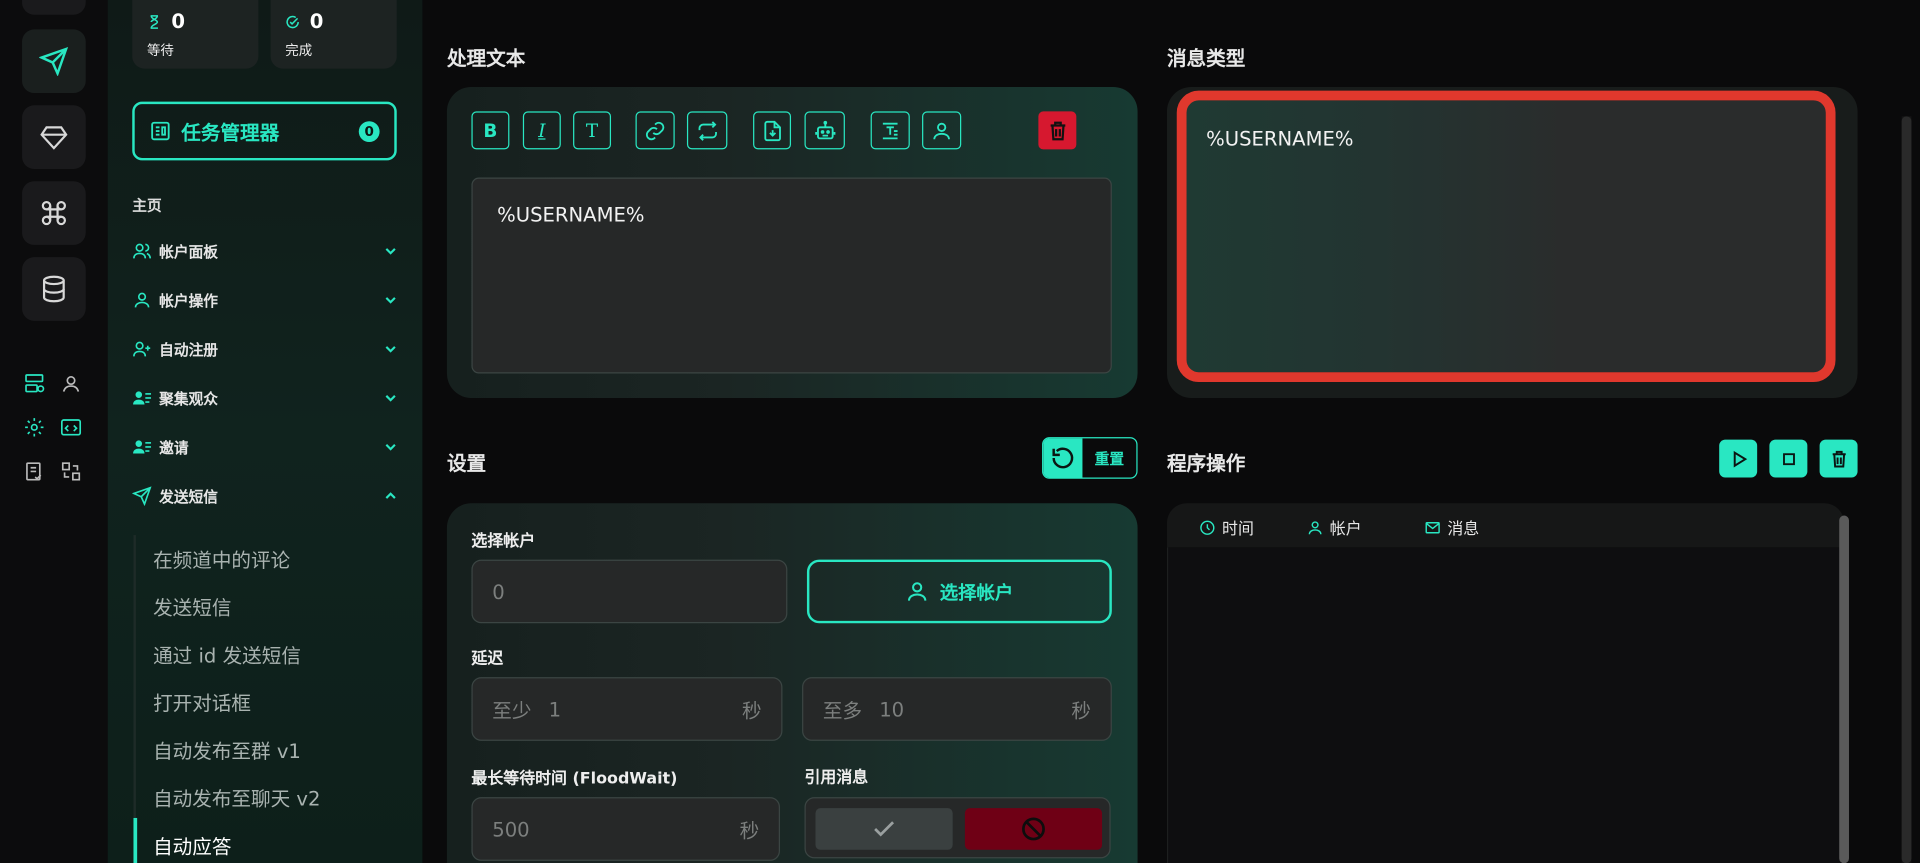  Describe the element at coordinates (390, 495) in the screenshot. I see `chevron-up-icon` at that location.